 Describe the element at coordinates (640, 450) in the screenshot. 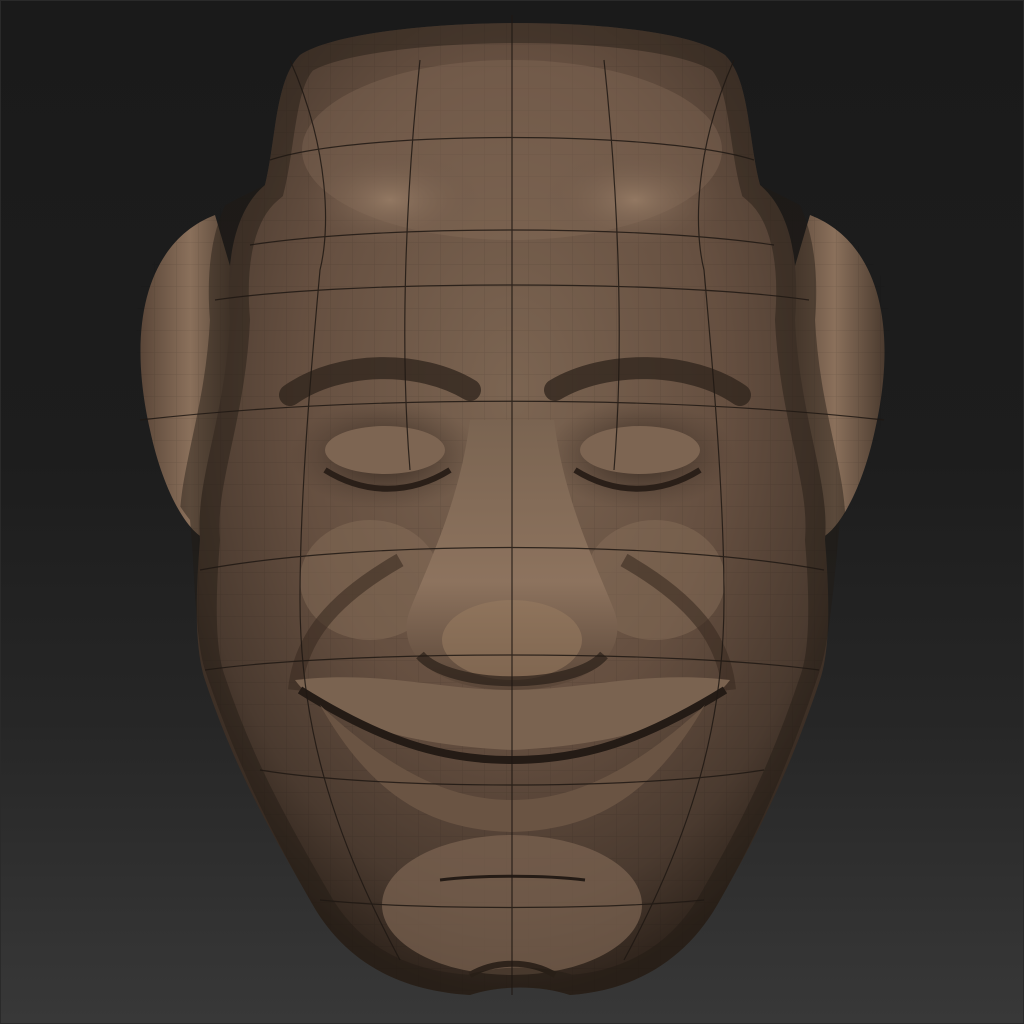

I see `right-eyelid` at that location.